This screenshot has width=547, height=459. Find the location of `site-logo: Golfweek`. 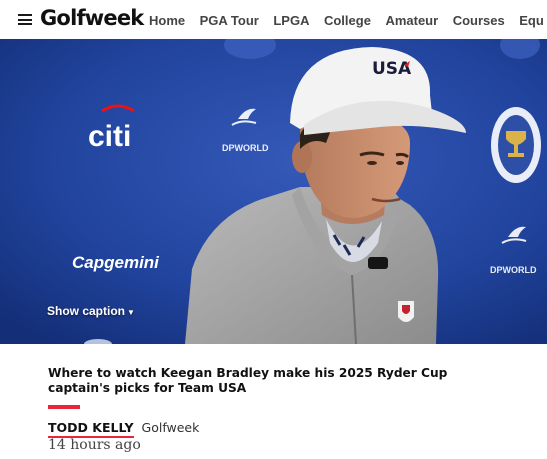

site-logo: Golfweek is located at coordinates (92, 18).